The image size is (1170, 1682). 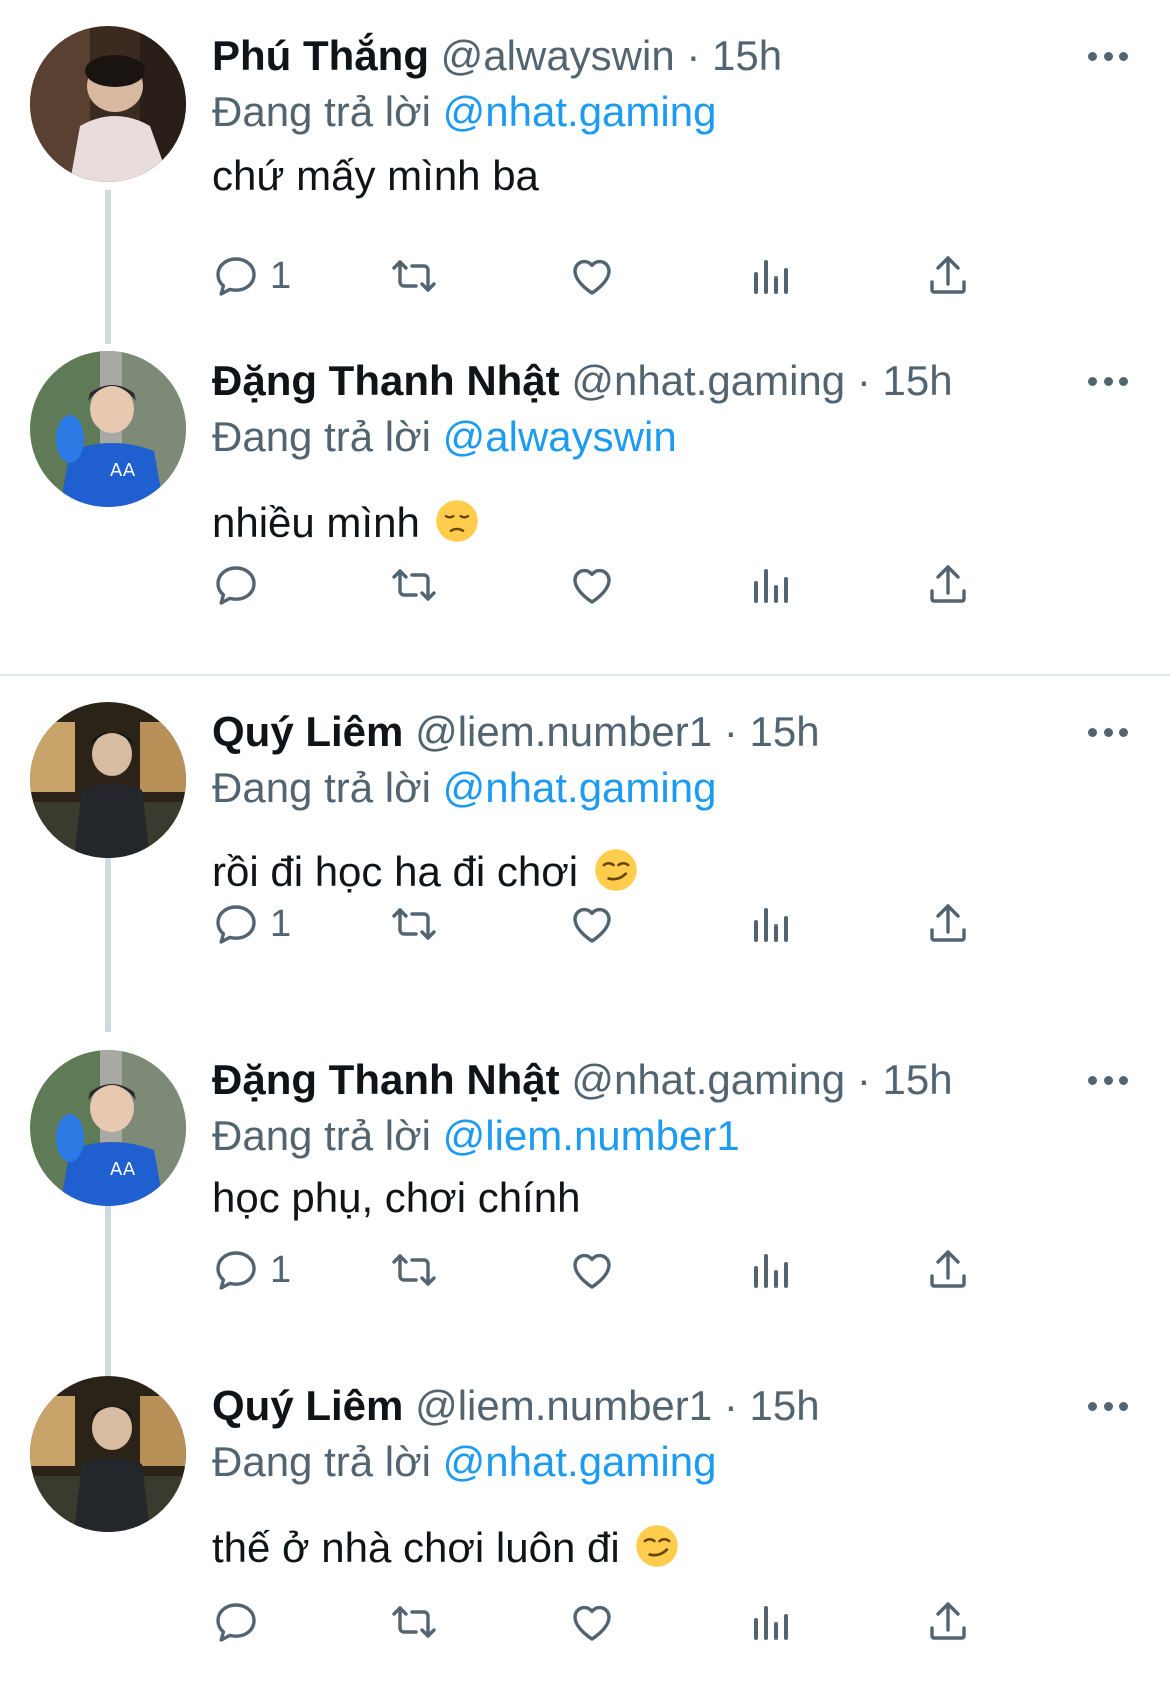 What do you see at coordinates (632, 1270) in the screenshot?
I see `action-bar: 1` at bounding box center [632, 1270].